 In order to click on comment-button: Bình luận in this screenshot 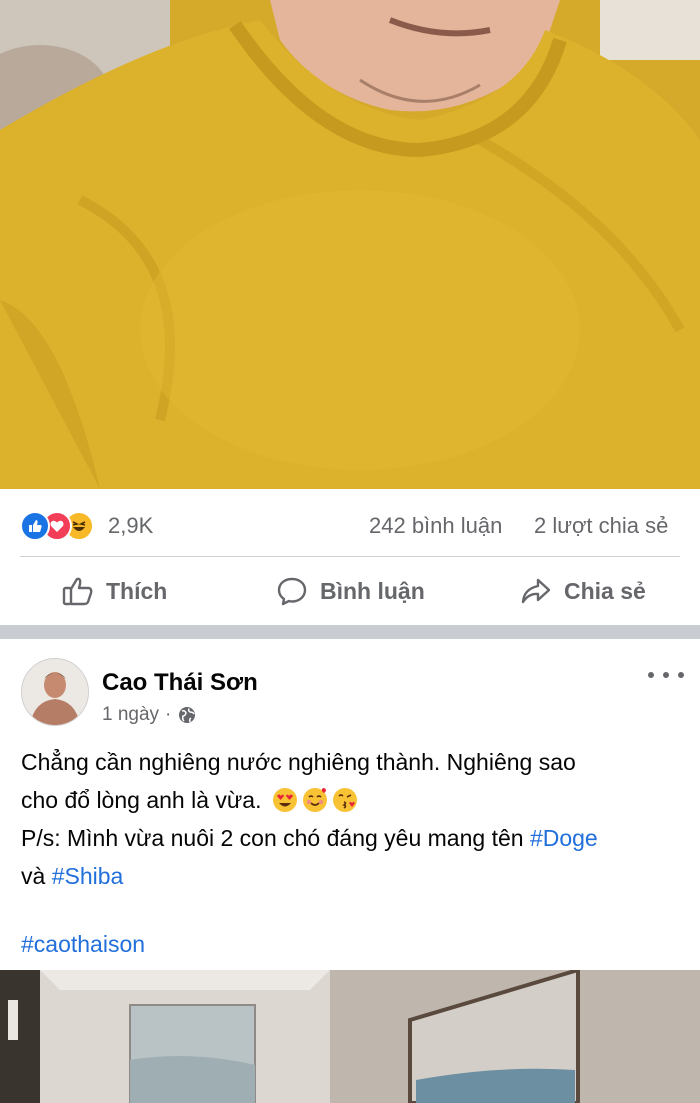, I will do `click(350, 591)`.